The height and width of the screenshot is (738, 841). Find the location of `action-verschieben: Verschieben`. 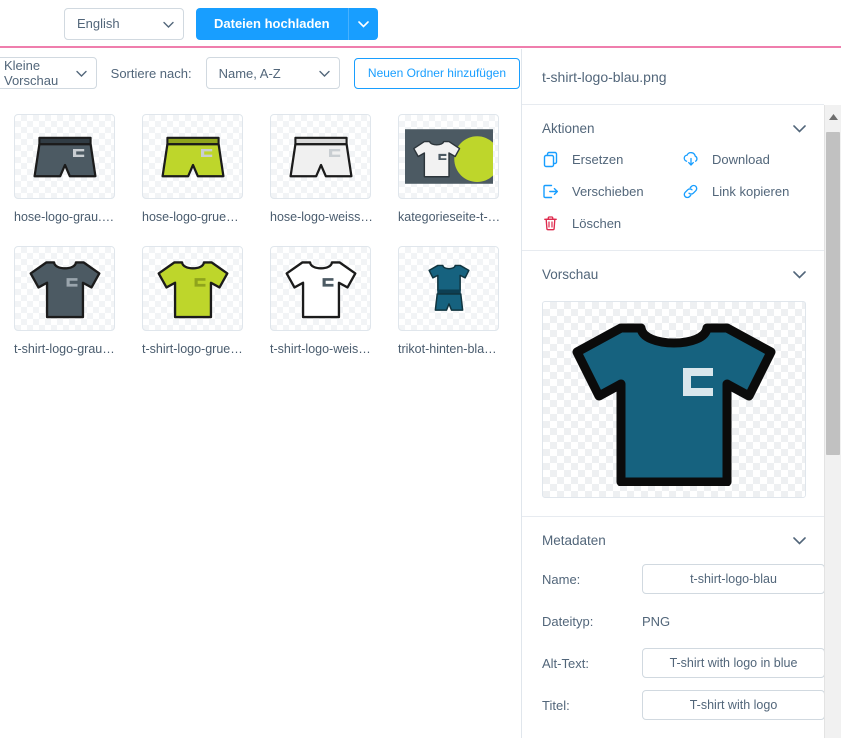

action-verschieben: Verschieben is located at coordinates (612, 191).